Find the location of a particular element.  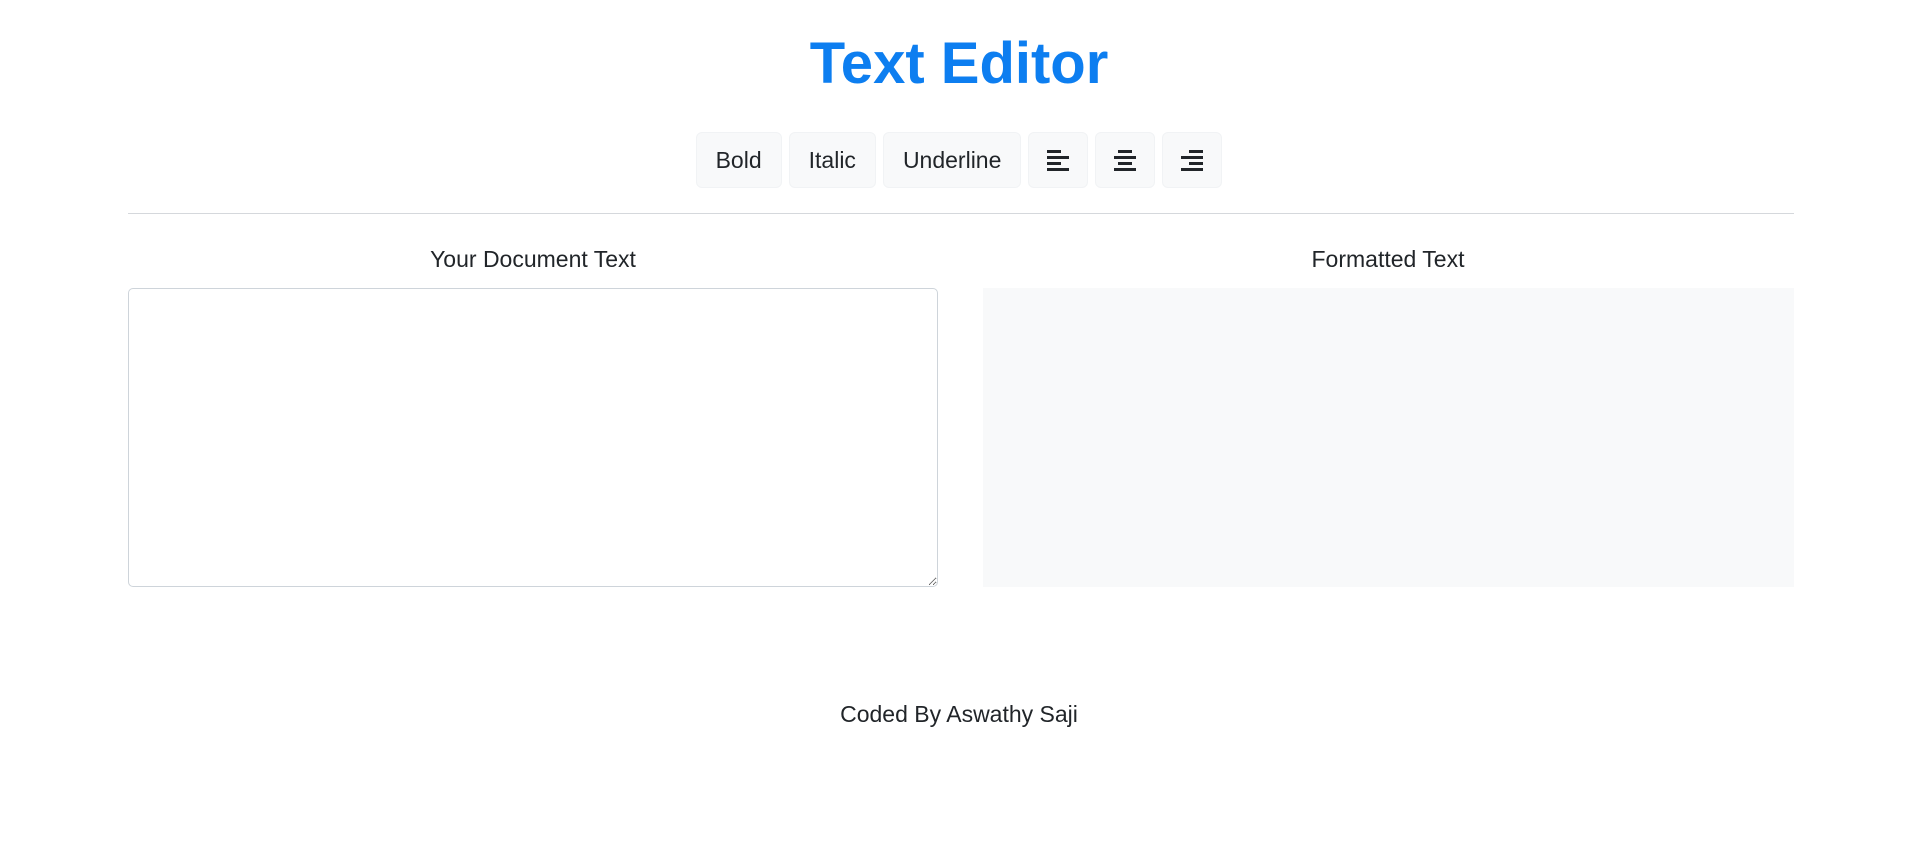

align-center-icon is located at coordinates (1125, 160).